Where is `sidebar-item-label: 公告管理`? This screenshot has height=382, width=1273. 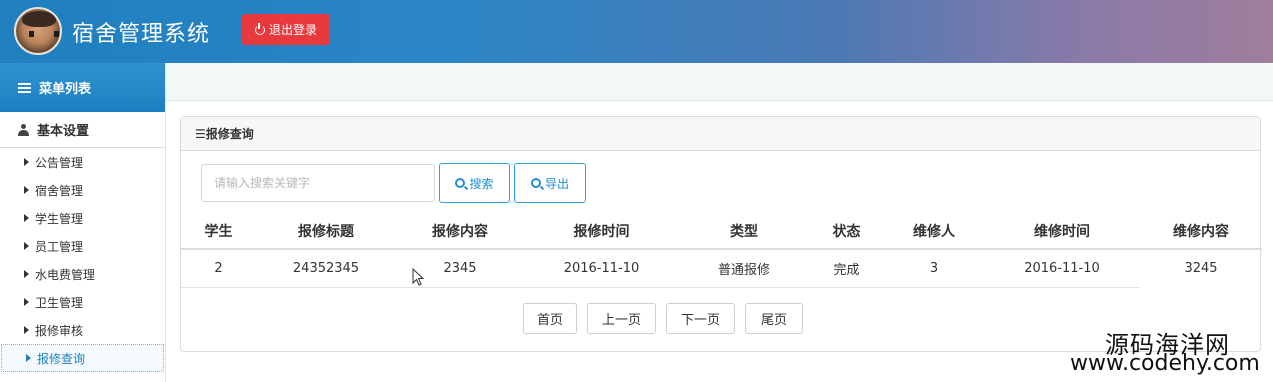
sidebar-item-label: 公告管理 is located at coordinates (59, 162).